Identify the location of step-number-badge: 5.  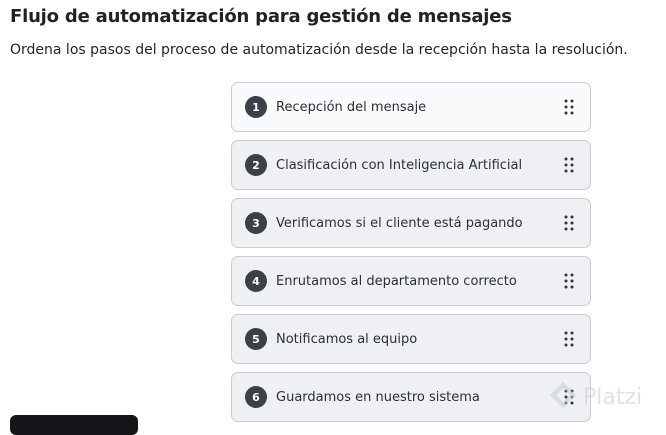
(256, 339).